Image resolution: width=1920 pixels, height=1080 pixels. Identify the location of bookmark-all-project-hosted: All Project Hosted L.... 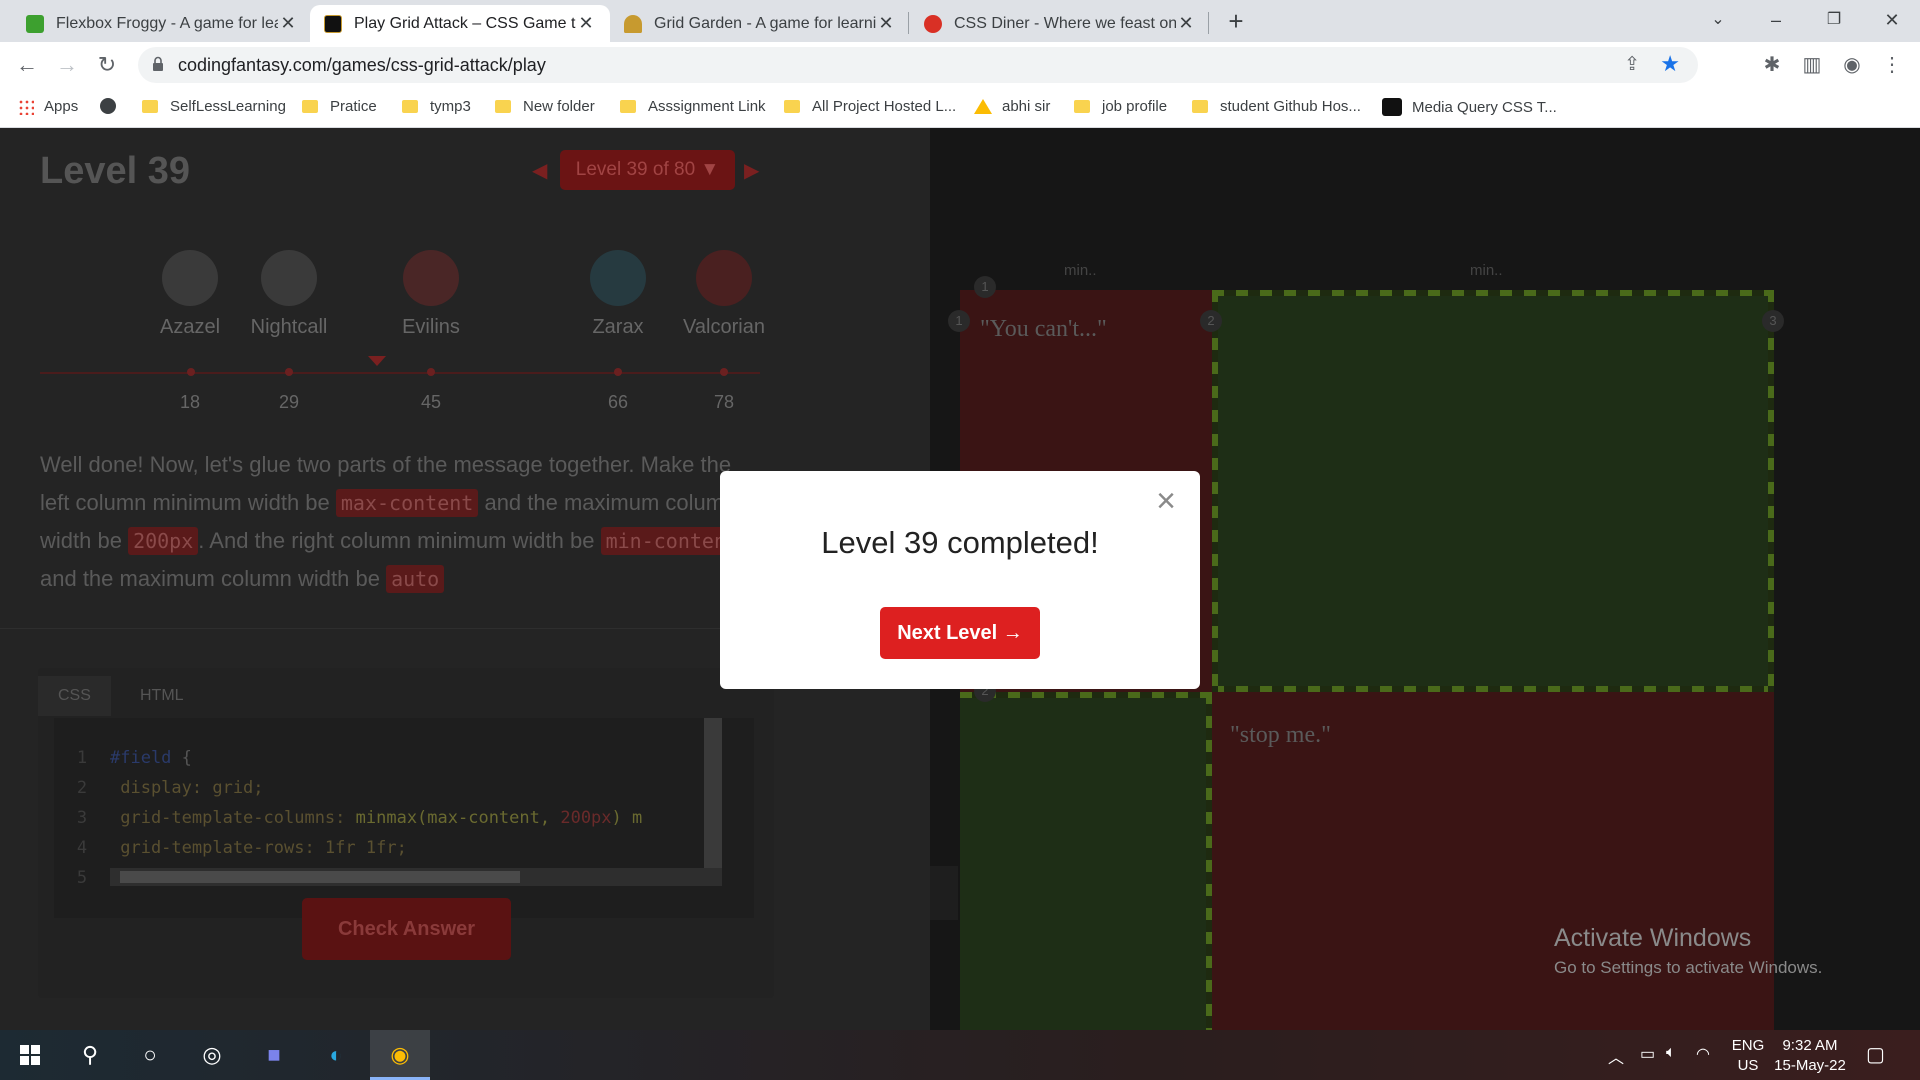
(870, 106).